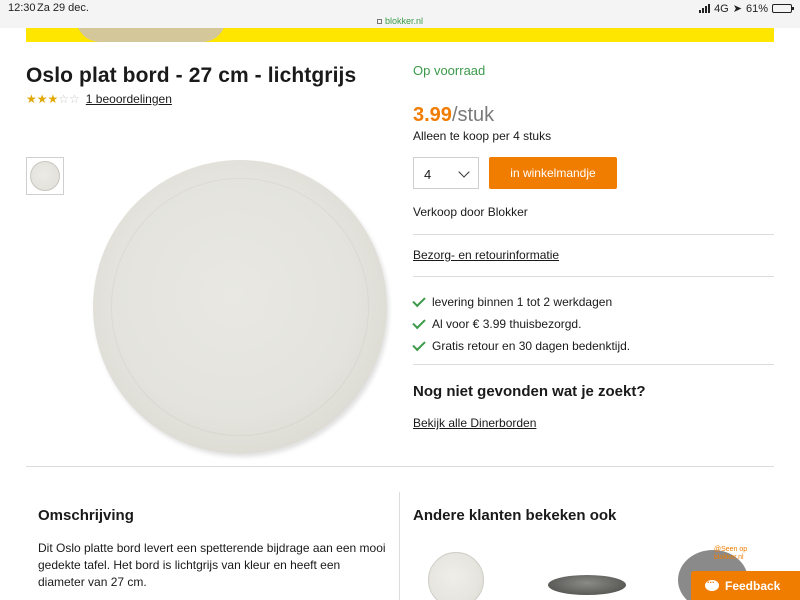  Describe the element at coordinates (474, 423) in the screenshot. I see `all-dinner-plates-link: Bekijk alle Dinerborden` at that location.